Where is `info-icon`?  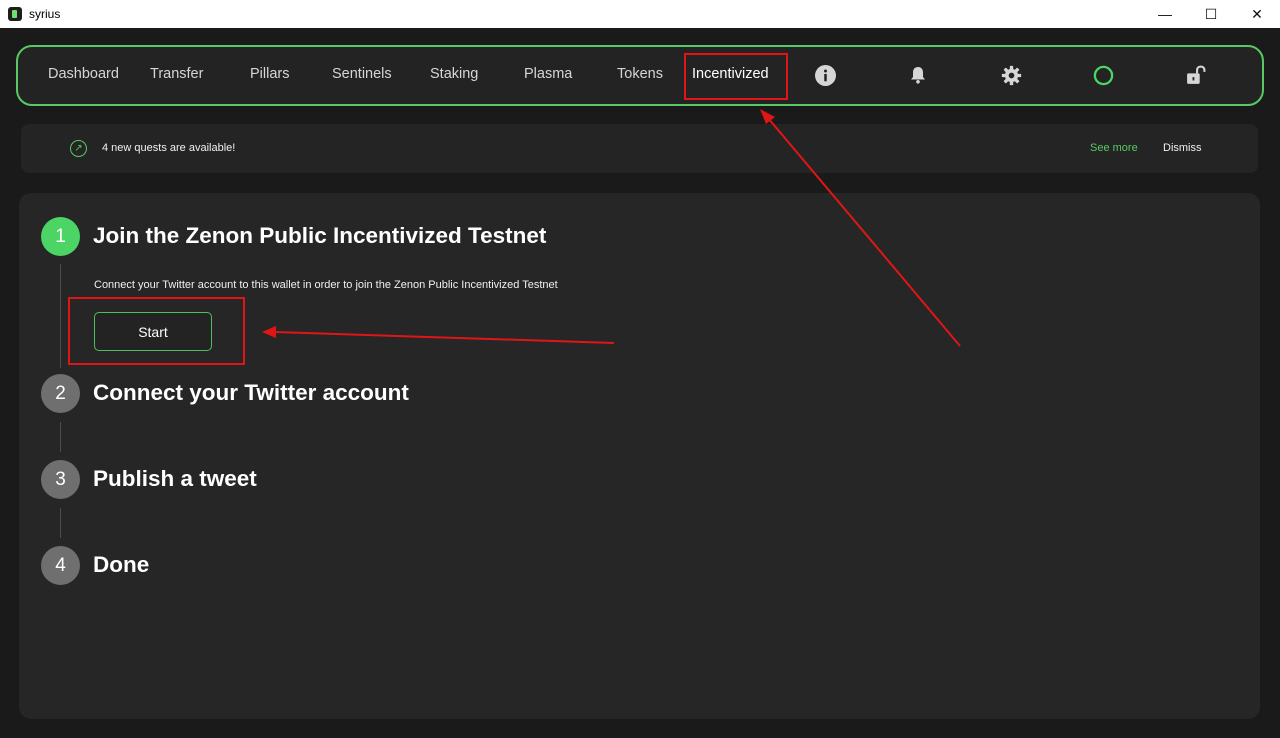
info-icon is located at coordinates (825, 75).